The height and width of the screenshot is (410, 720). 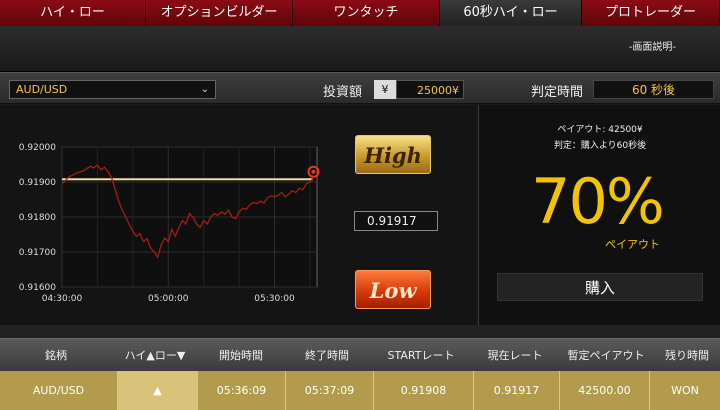 I want to click on col-provisional-payout: 暫定ペイアウト, so click(x=606, y=355).